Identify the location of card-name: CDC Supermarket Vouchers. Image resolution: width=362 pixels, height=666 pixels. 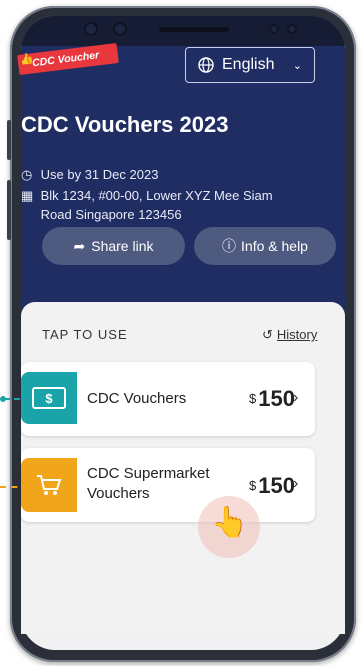
(148, 483).